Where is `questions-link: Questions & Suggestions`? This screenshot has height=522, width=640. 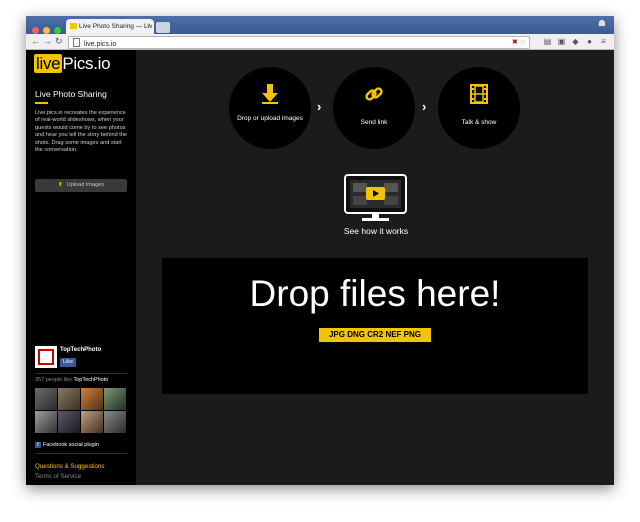
questions-link: Questions & Suggestions is located at coordinates (69, 466).